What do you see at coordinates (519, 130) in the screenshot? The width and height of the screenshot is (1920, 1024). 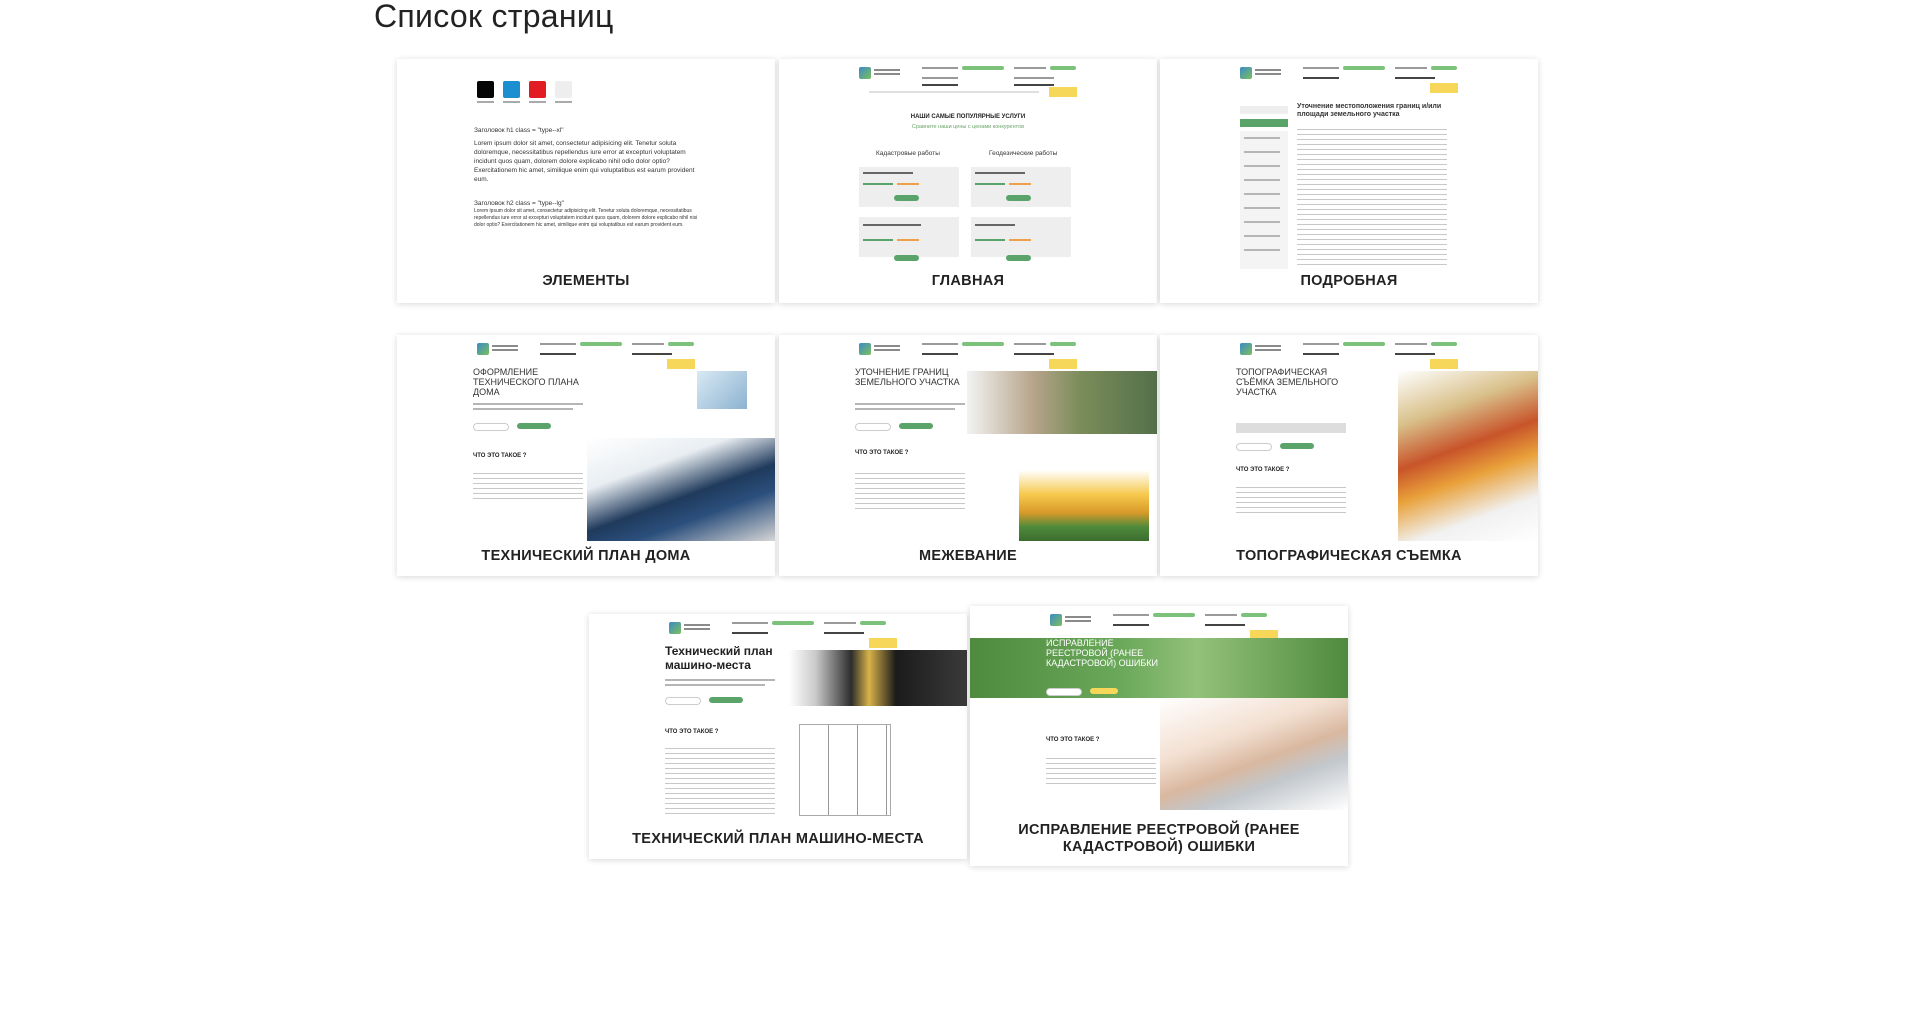 I see `sample-heading-1: Заголовок h1 class = "type--xl"` at bounding box center [519, 130].